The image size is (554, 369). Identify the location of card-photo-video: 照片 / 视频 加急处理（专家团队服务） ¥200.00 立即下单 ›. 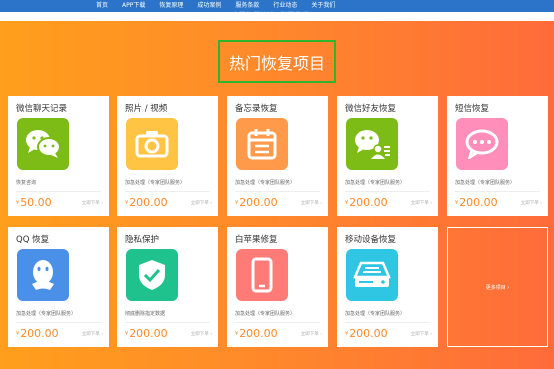
(167, 156).